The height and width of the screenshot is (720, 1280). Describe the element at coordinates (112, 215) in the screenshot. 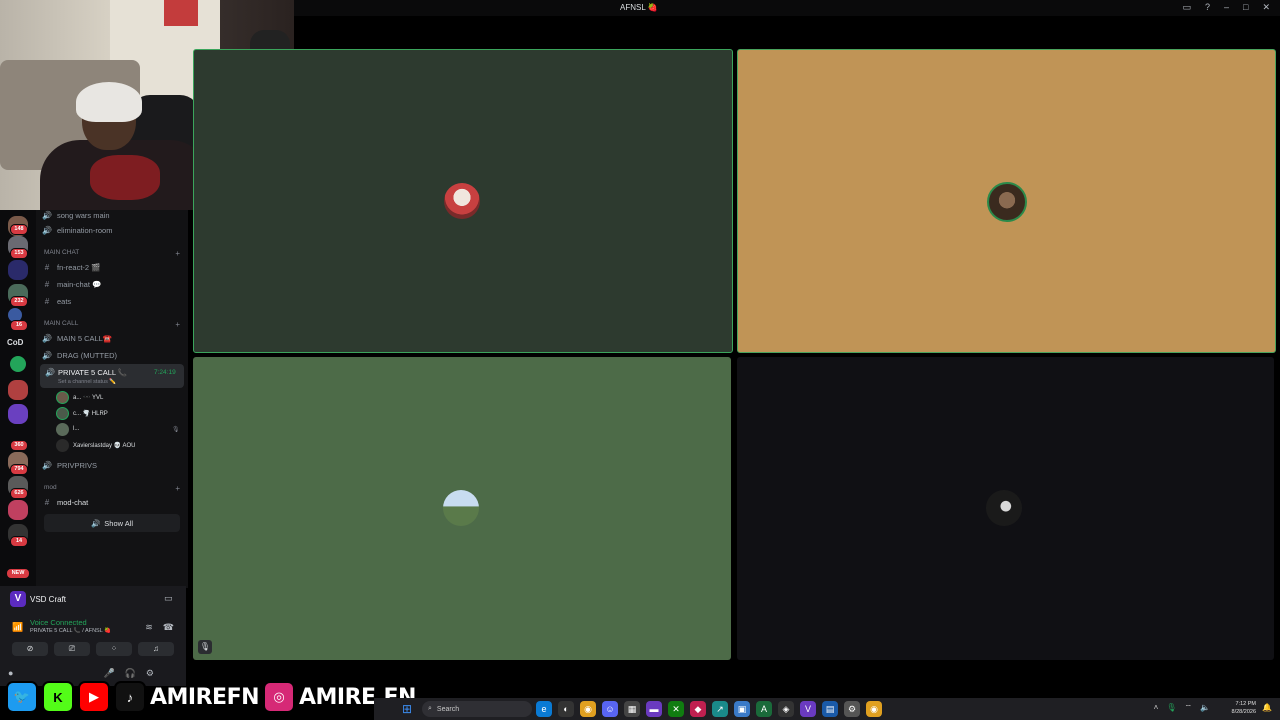

I see `channel-song-wars: 🔊 song wars main` at that location.